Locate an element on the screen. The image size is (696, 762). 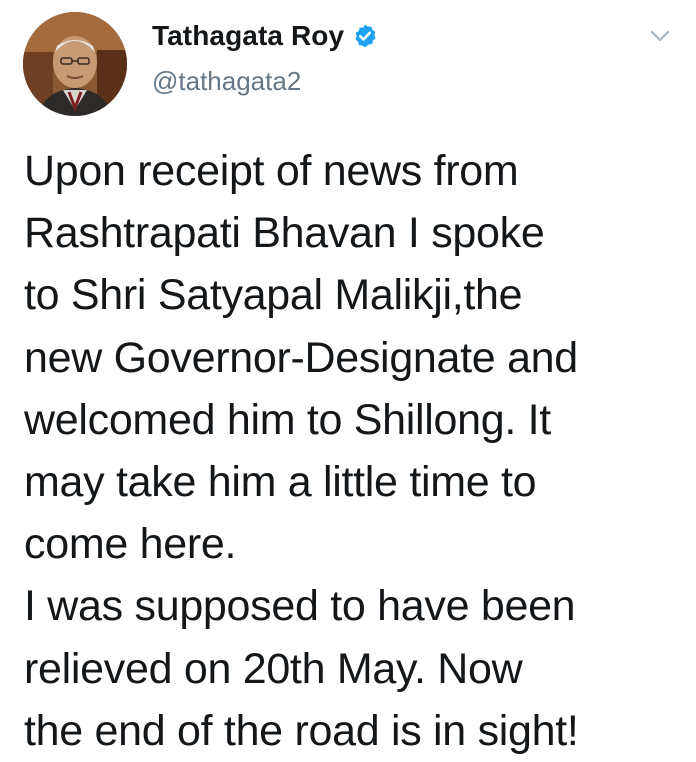
chevron-down-icon is located at coordinates (660, 36).